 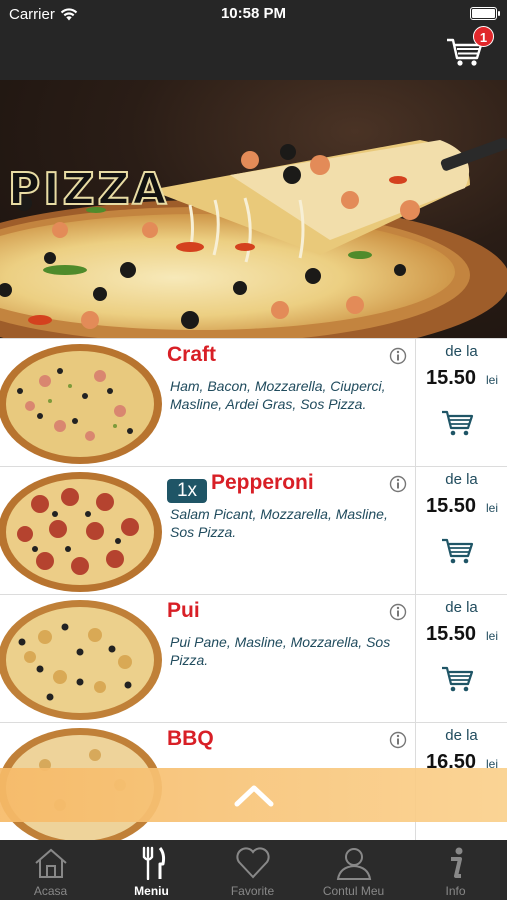 I want to click on tab-favorite: Favorite, so click(x=252, y=870).